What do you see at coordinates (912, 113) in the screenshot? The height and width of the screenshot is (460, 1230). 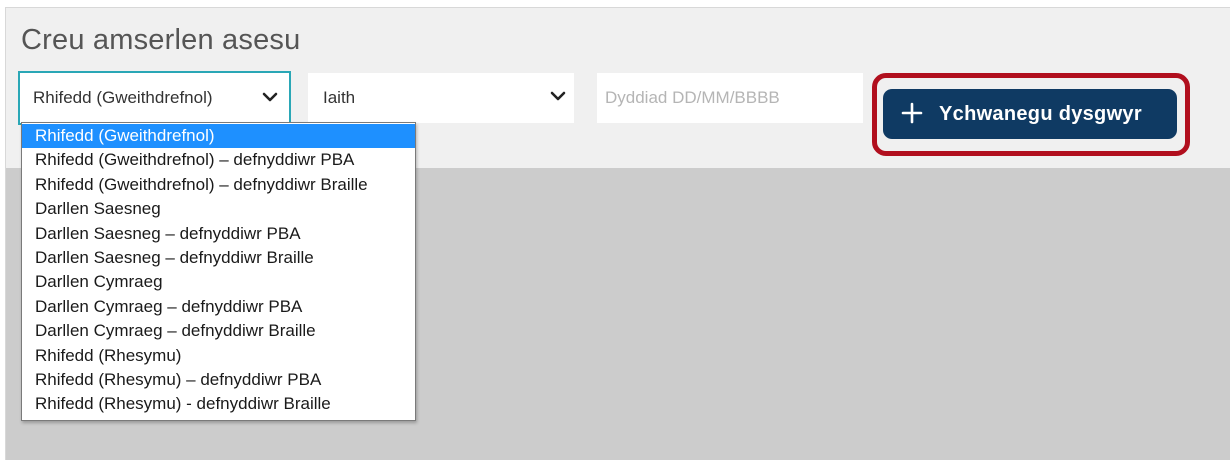 I see `plus-icon` at bounding box center [912, 113].